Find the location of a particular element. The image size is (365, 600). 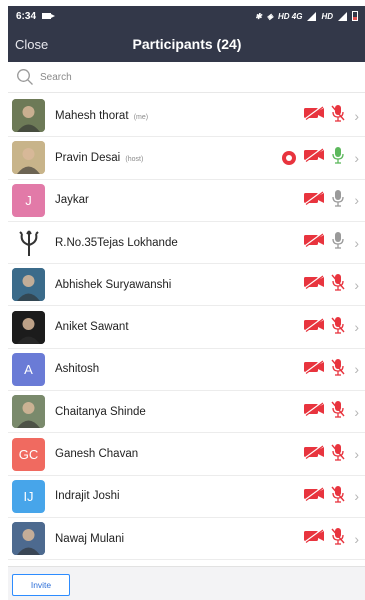

network-label-2: HD is located at coordinates (327, 16).